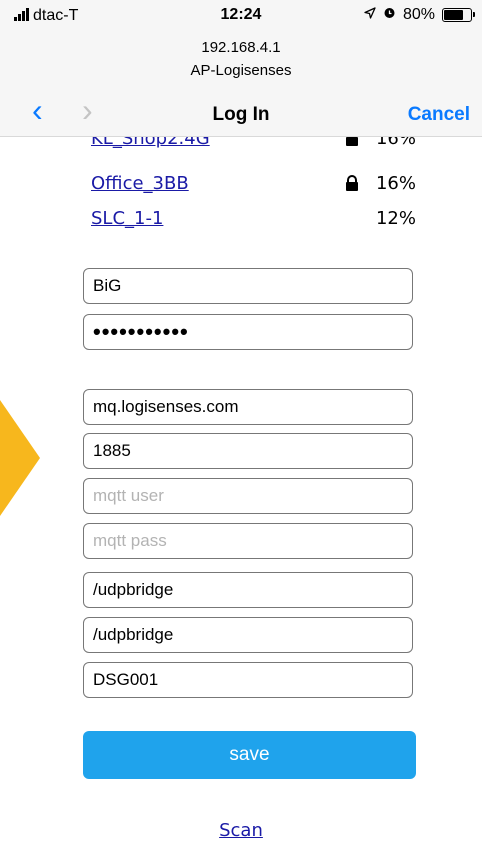 Image resolution: width=482 pixels, height=841 pixels. What do you see at coordinates (241, 15) in the screenshot?
I see `status-bar: dtac-T 12:24 80%` at bounding box center [241, 15].